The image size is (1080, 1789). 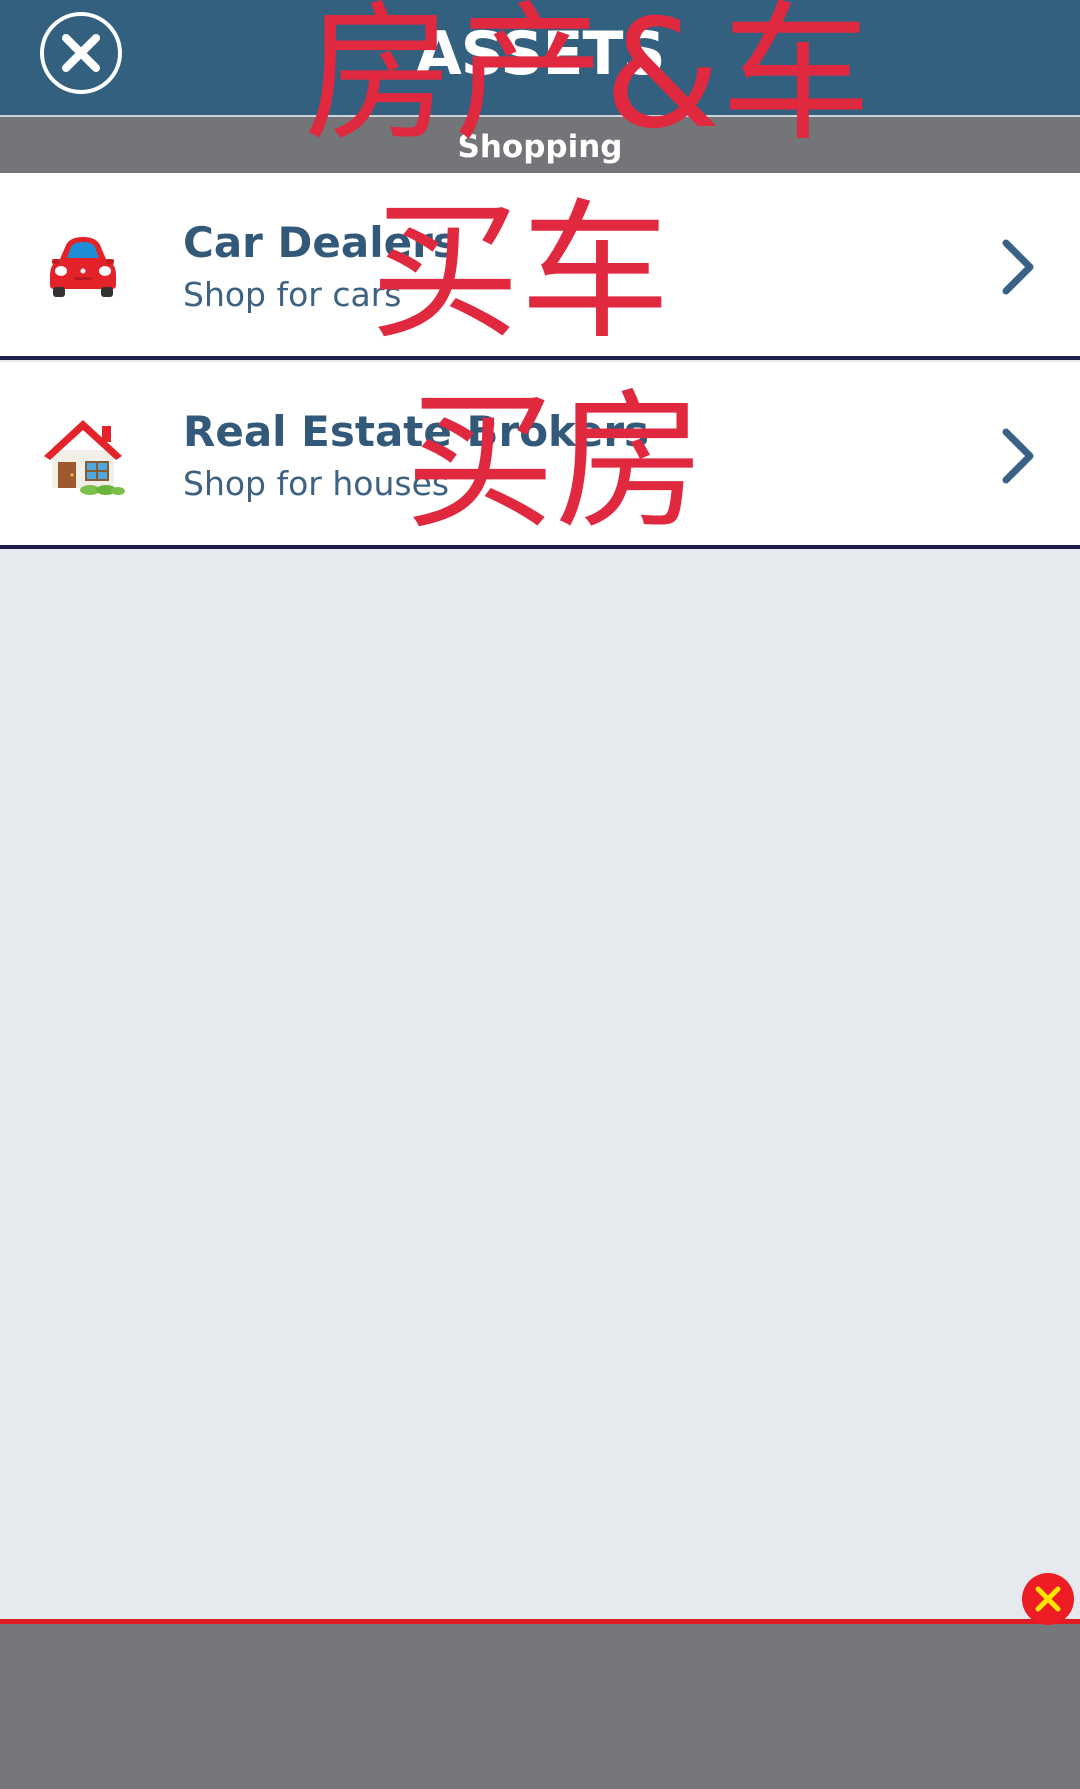 I want to click on annotation-car-note: 买车, so click(x=520, y=273).